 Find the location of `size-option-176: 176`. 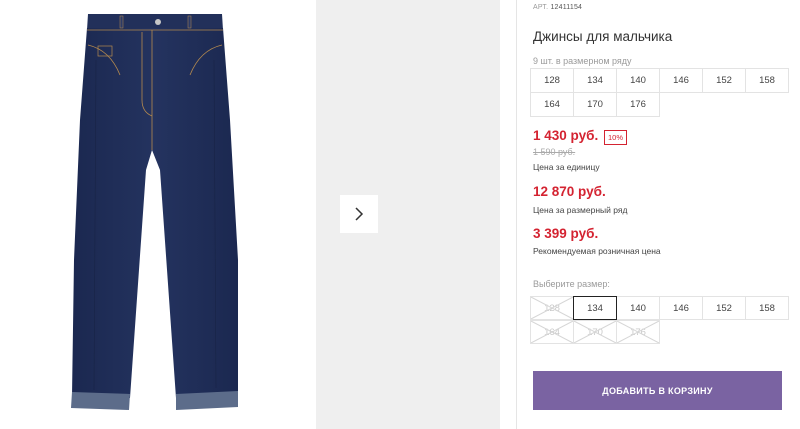

size-option-176: 176 is located at coordinates (638, 332).